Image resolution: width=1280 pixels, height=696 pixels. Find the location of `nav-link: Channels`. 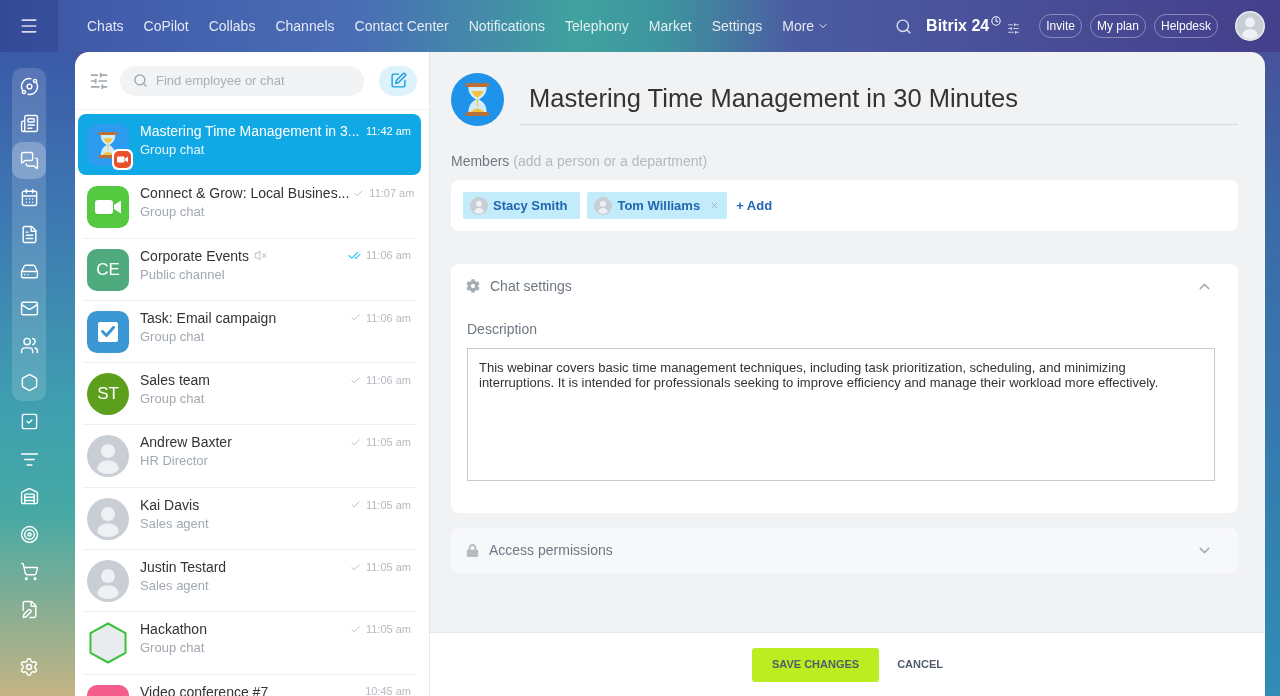

nav-link: Channels is located at coordinates (305, 26).